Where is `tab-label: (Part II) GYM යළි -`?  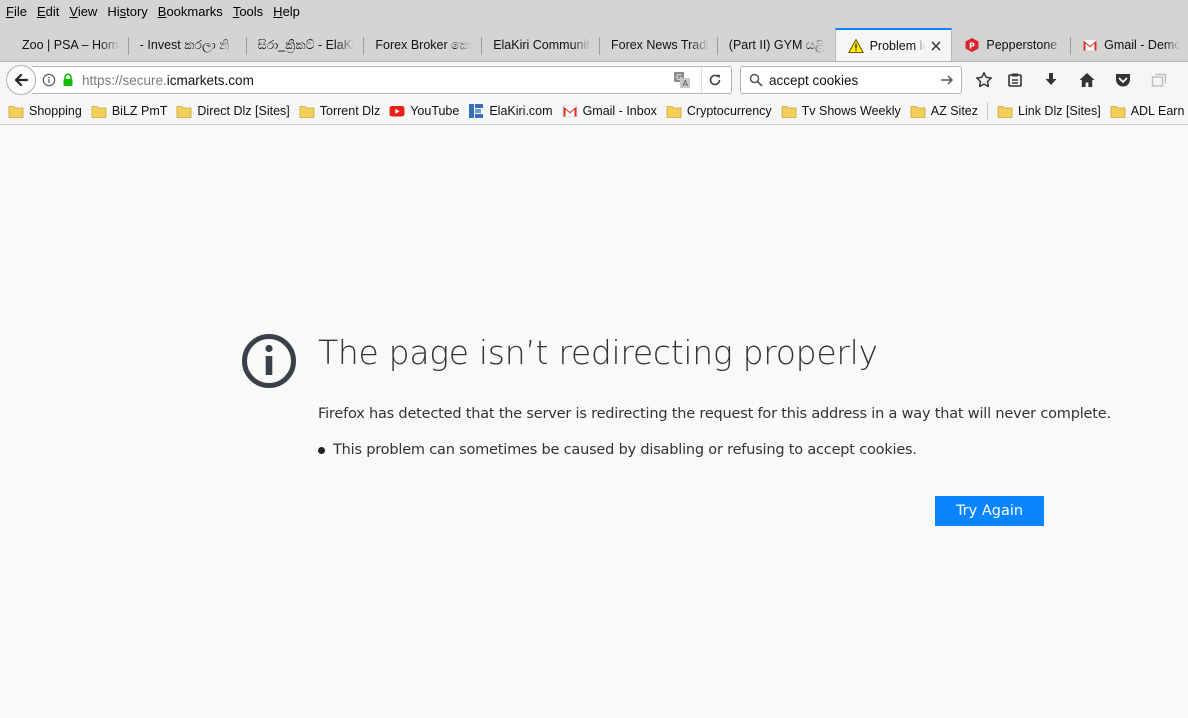
tab-label: (Part II) GYM යළි - is located at coordinates (777, 44).